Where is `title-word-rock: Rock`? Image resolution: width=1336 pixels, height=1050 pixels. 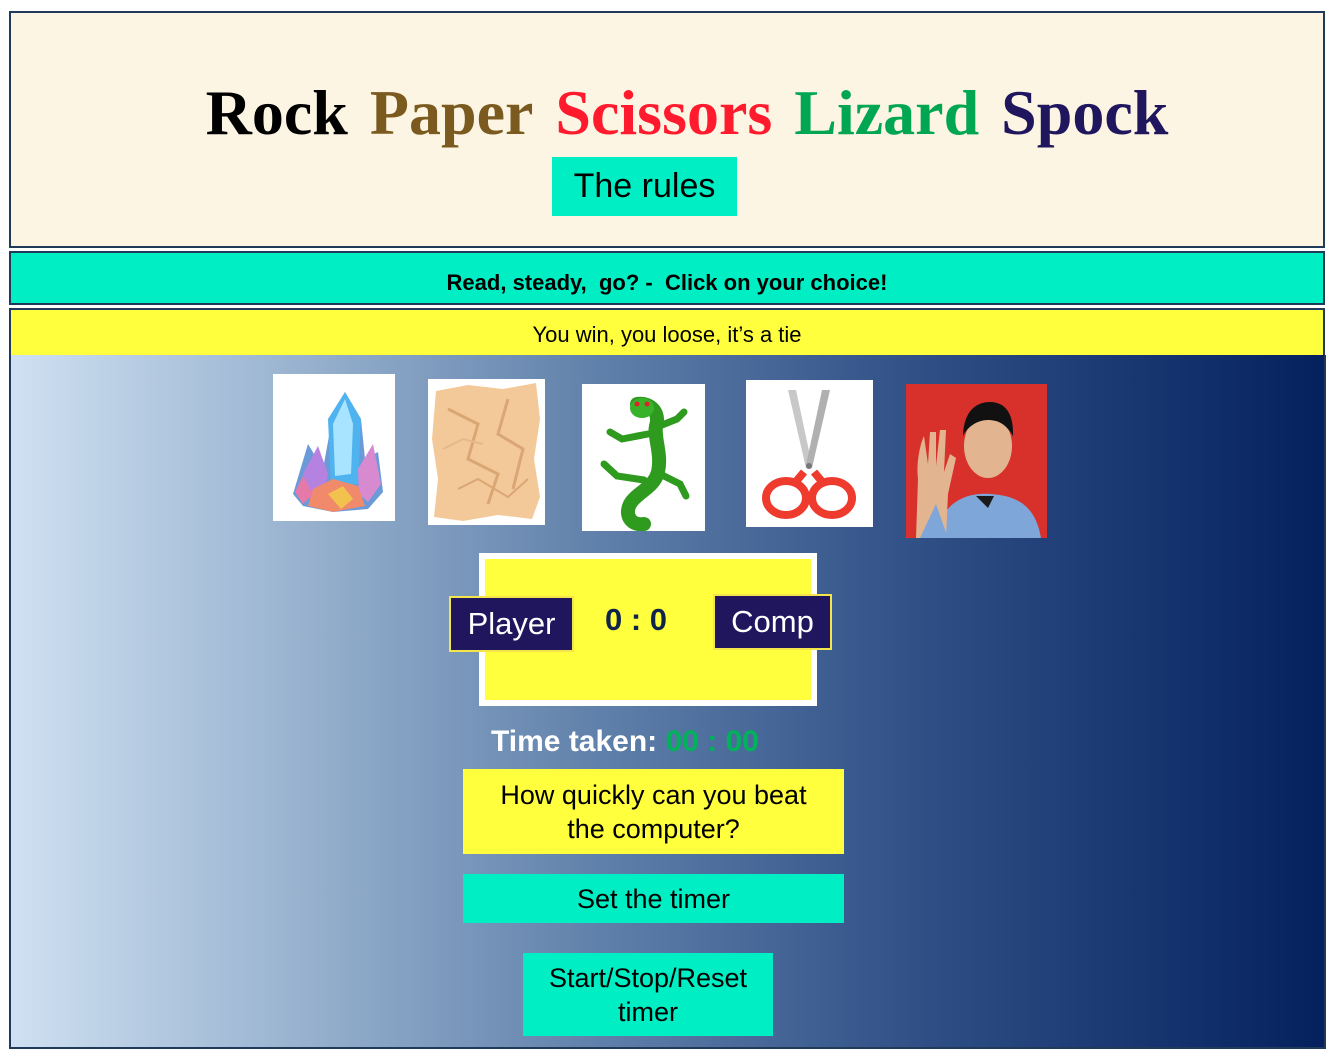 title-word-rock: Rock is located at coordinates (276, 112).